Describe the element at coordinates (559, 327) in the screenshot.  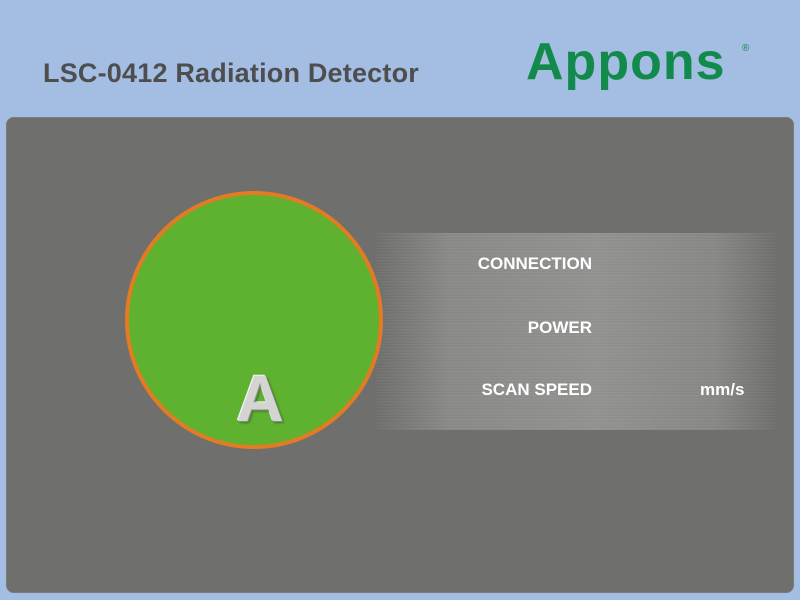
I see `power-label: POWER` at that location.